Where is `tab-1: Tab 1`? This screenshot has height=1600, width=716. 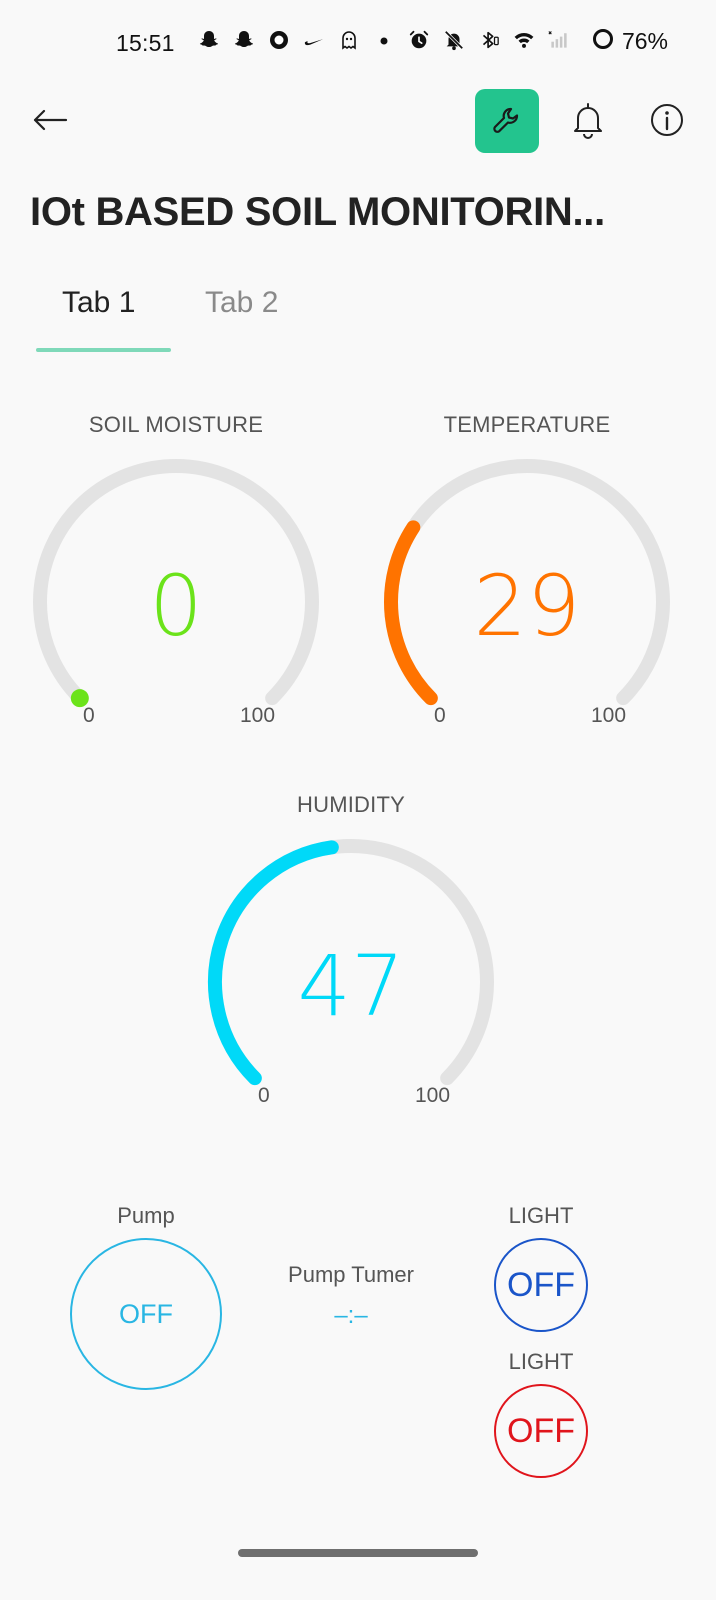 tab-1: Tab 1 is located at coordinates (98, 303).